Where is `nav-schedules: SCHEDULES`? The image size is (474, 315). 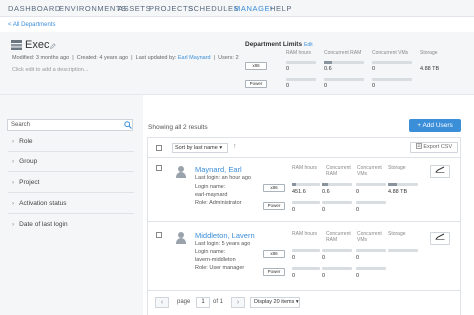
nav-schedules: SCHEDULES is located at coordinates (213, 8).